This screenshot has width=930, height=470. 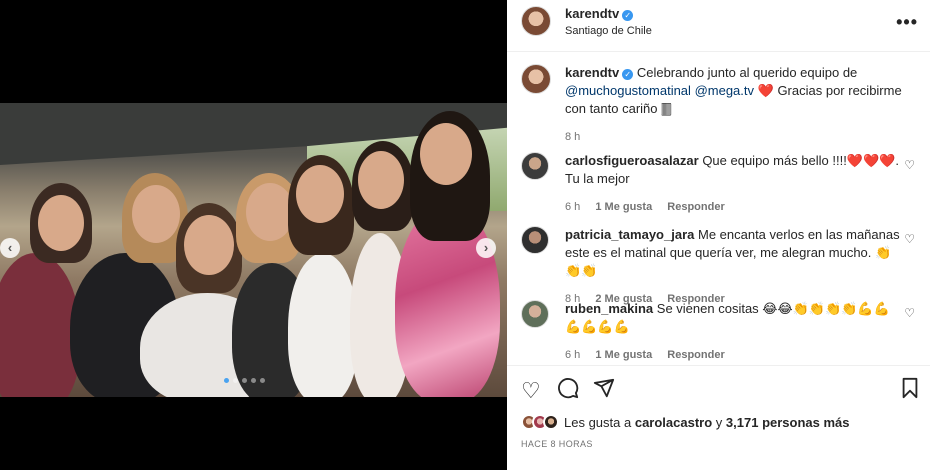 I want to click on post-timestamp: HACE 8 HORAS, so click(x=557, y=444).